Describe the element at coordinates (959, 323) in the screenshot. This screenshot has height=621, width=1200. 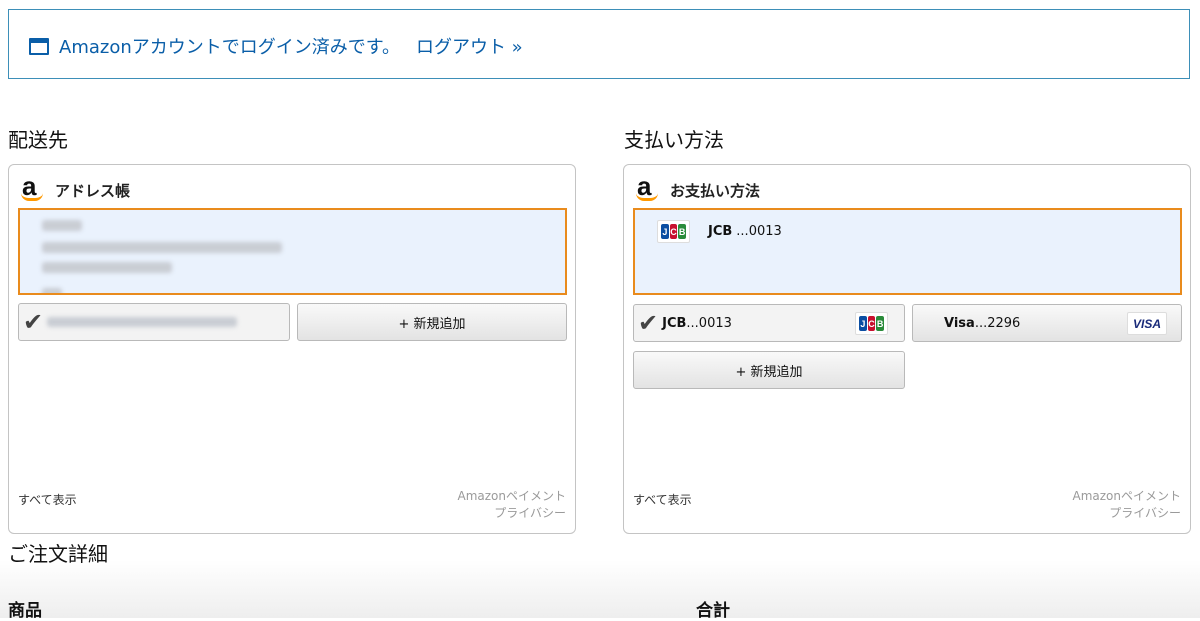
I see `card-brand: Visa` at that location.